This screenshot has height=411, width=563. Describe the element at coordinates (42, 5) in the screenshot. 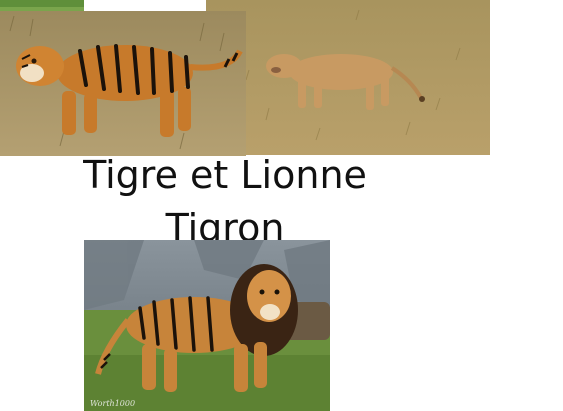

I see `cropped-strip-image` at that location.